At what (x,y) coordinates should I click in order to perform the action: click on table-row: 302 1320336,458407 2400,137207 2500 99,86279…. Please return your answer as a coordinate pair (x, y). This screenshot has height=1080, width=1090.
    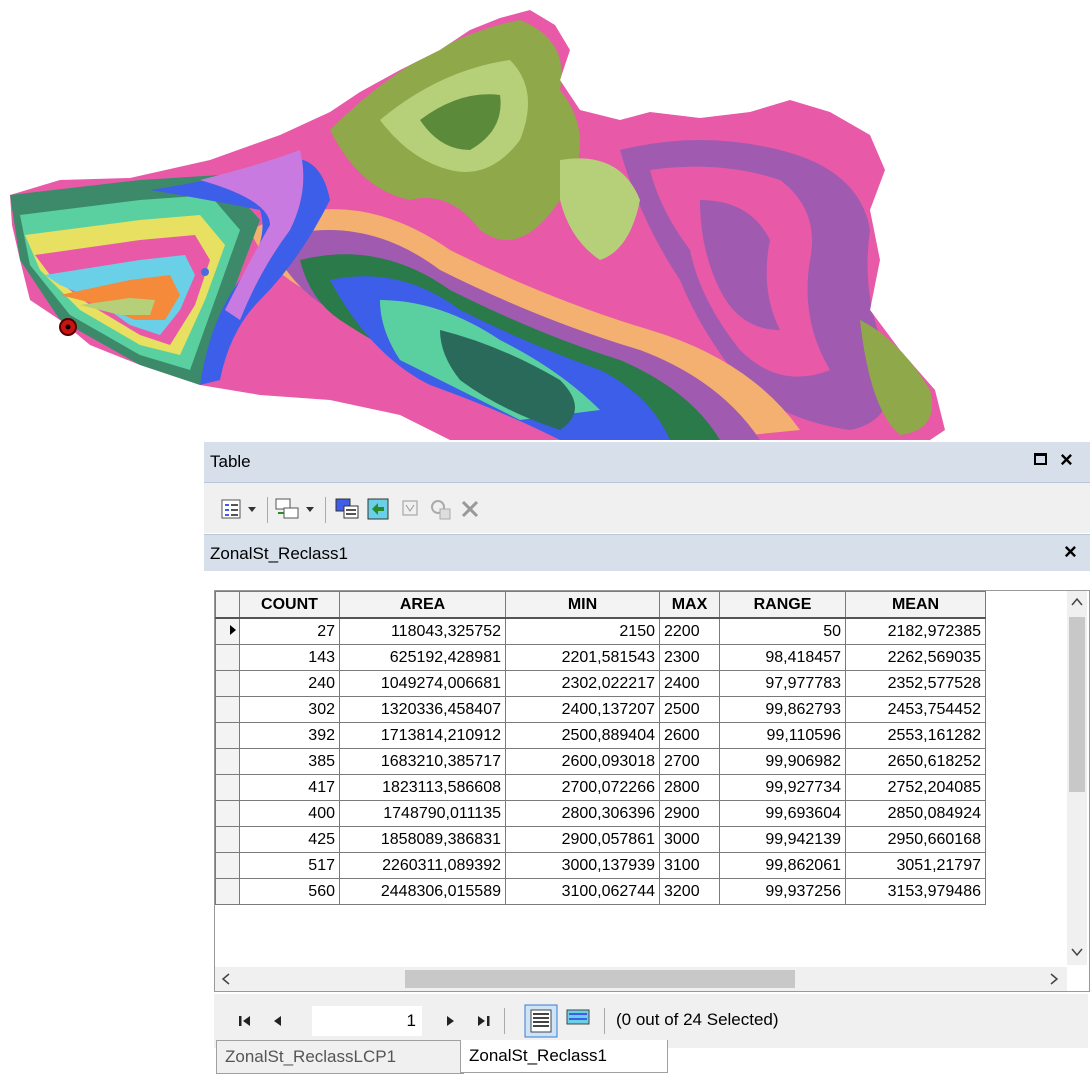
    Looking at the image, I should click on (600, 709).